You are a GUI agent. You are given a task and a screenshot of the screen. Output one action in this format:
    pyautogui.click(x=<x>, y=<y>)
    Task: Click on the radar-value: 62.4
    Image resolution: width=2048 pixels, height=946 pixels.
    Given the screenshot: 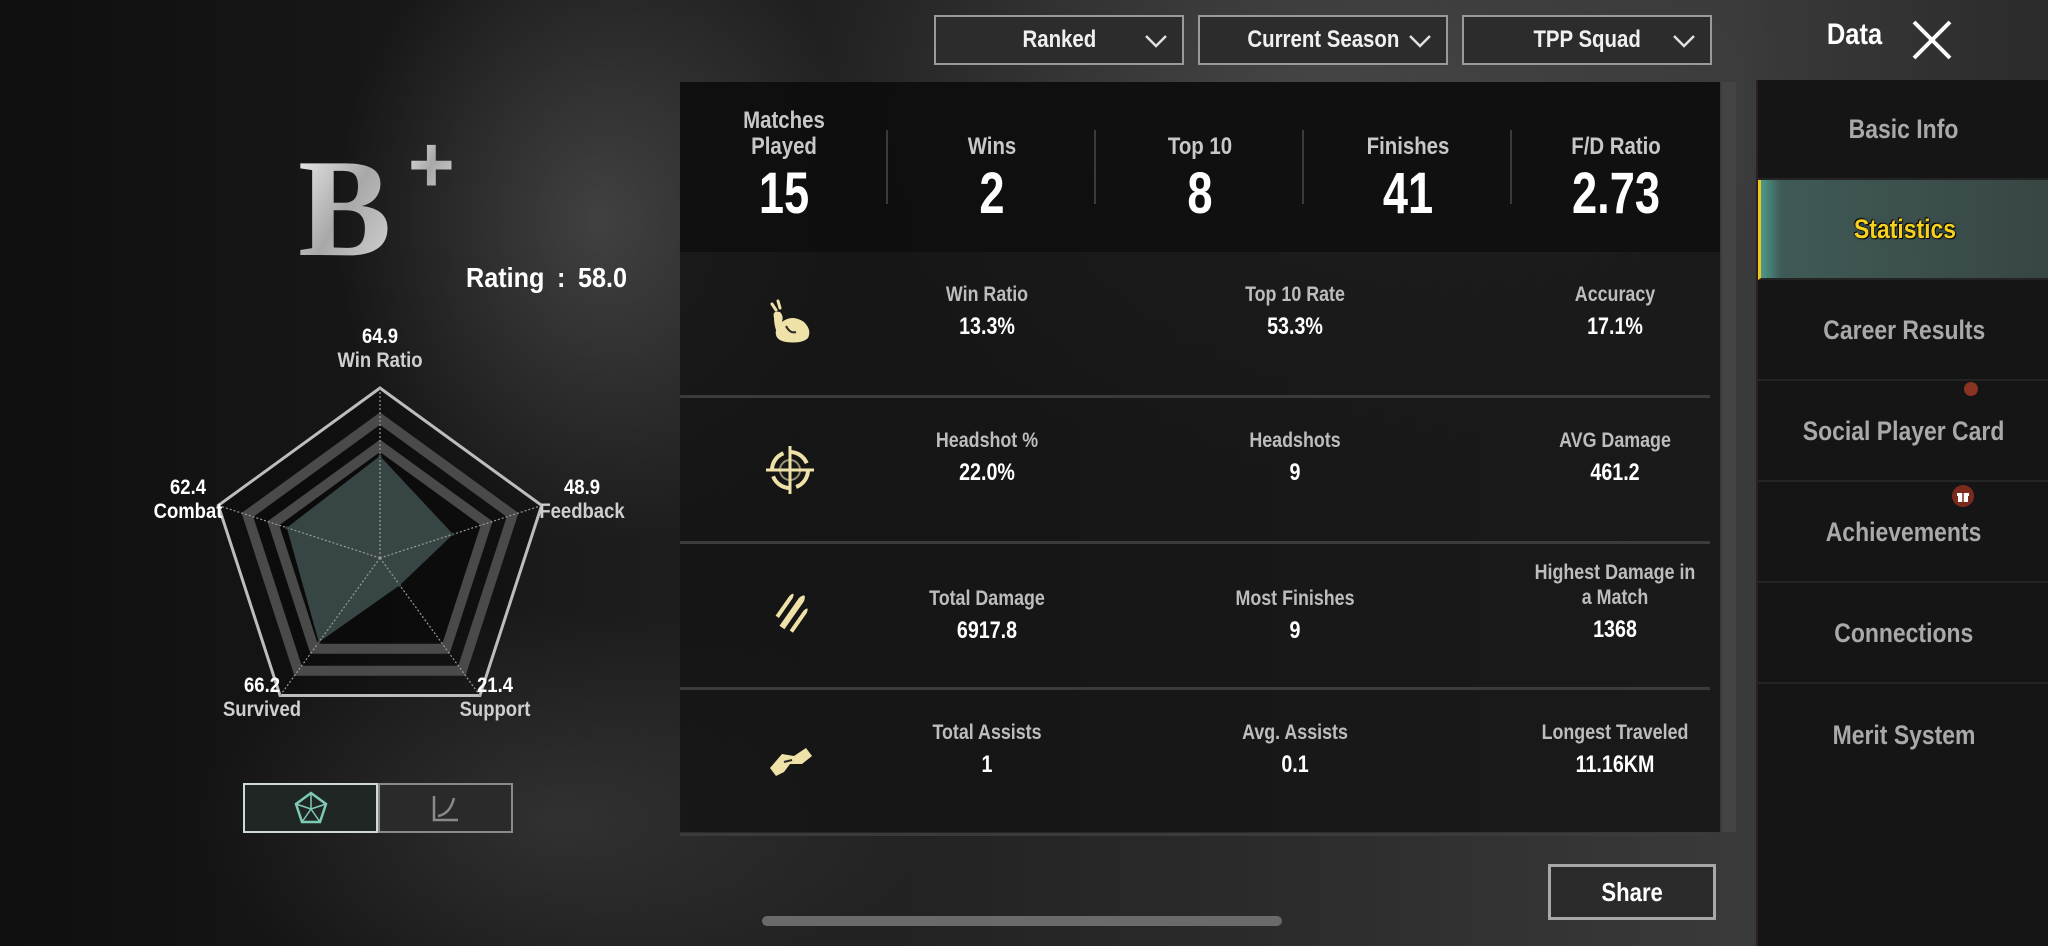 What is the action you would take?
    pyautogui.click(x=188, y=487)
    